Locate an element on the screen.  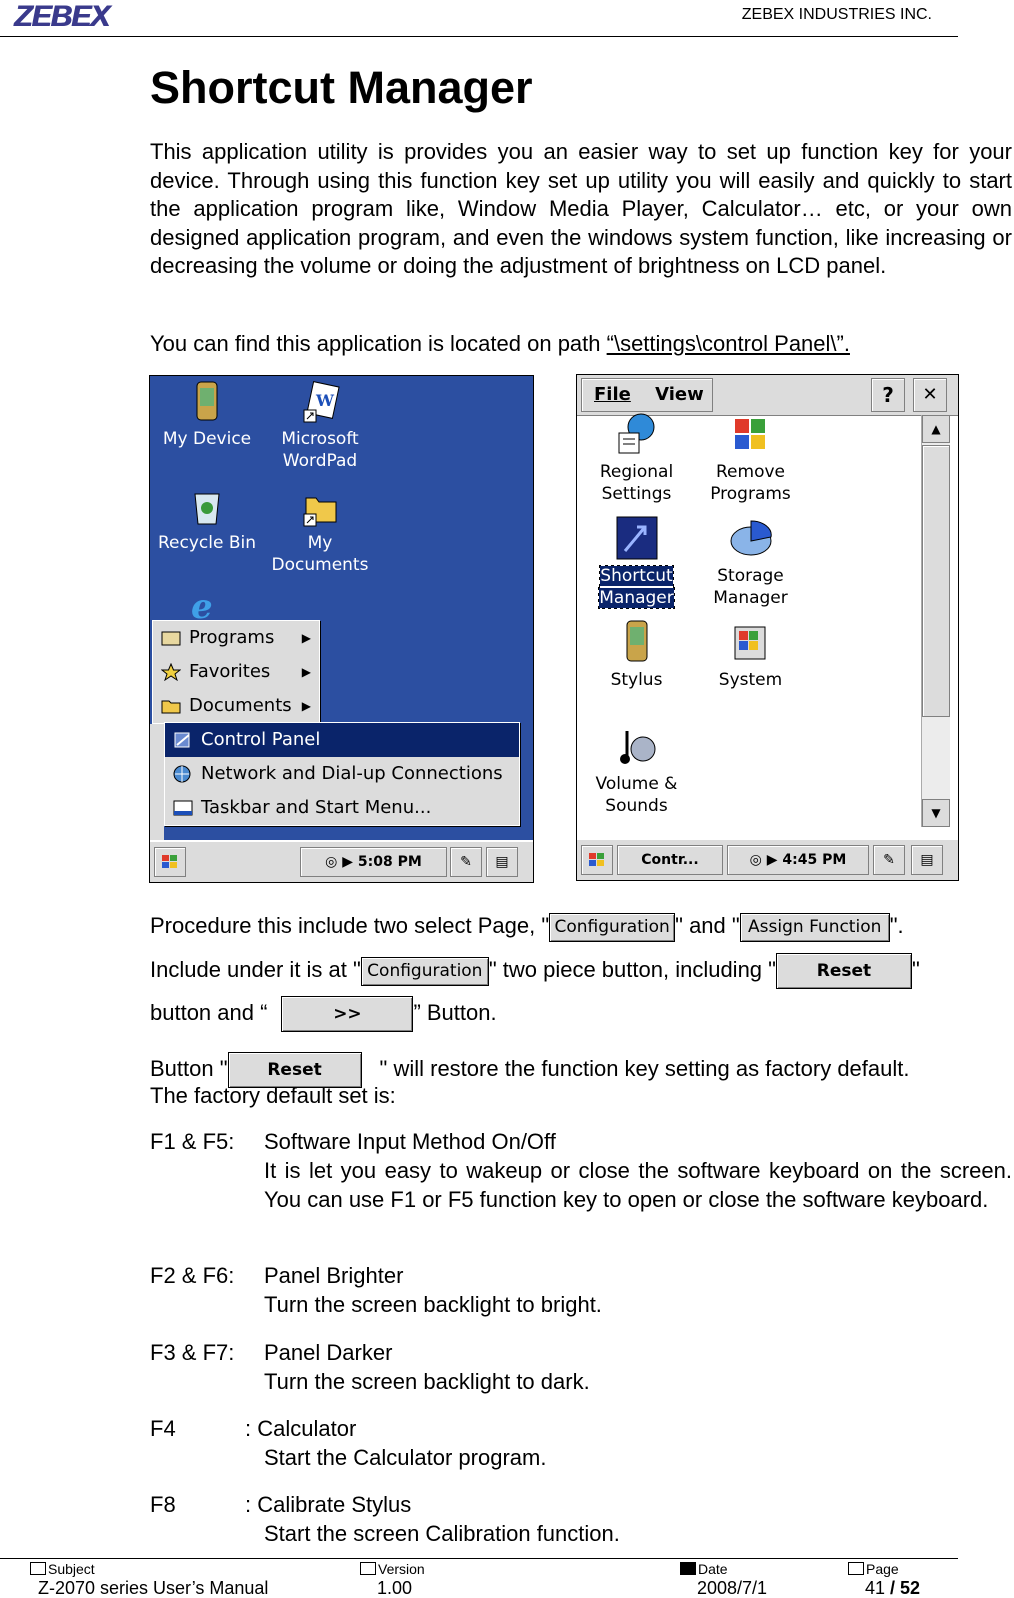
reset-button-image: Reset is located at coordinates (843, 971).